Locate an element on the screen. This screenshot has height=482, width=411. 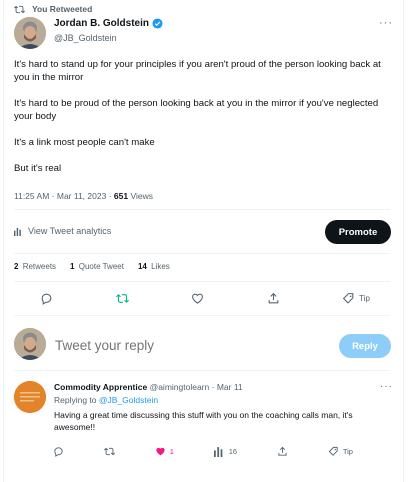
retweets-label: Retweets is located at coordinates (39, 266).